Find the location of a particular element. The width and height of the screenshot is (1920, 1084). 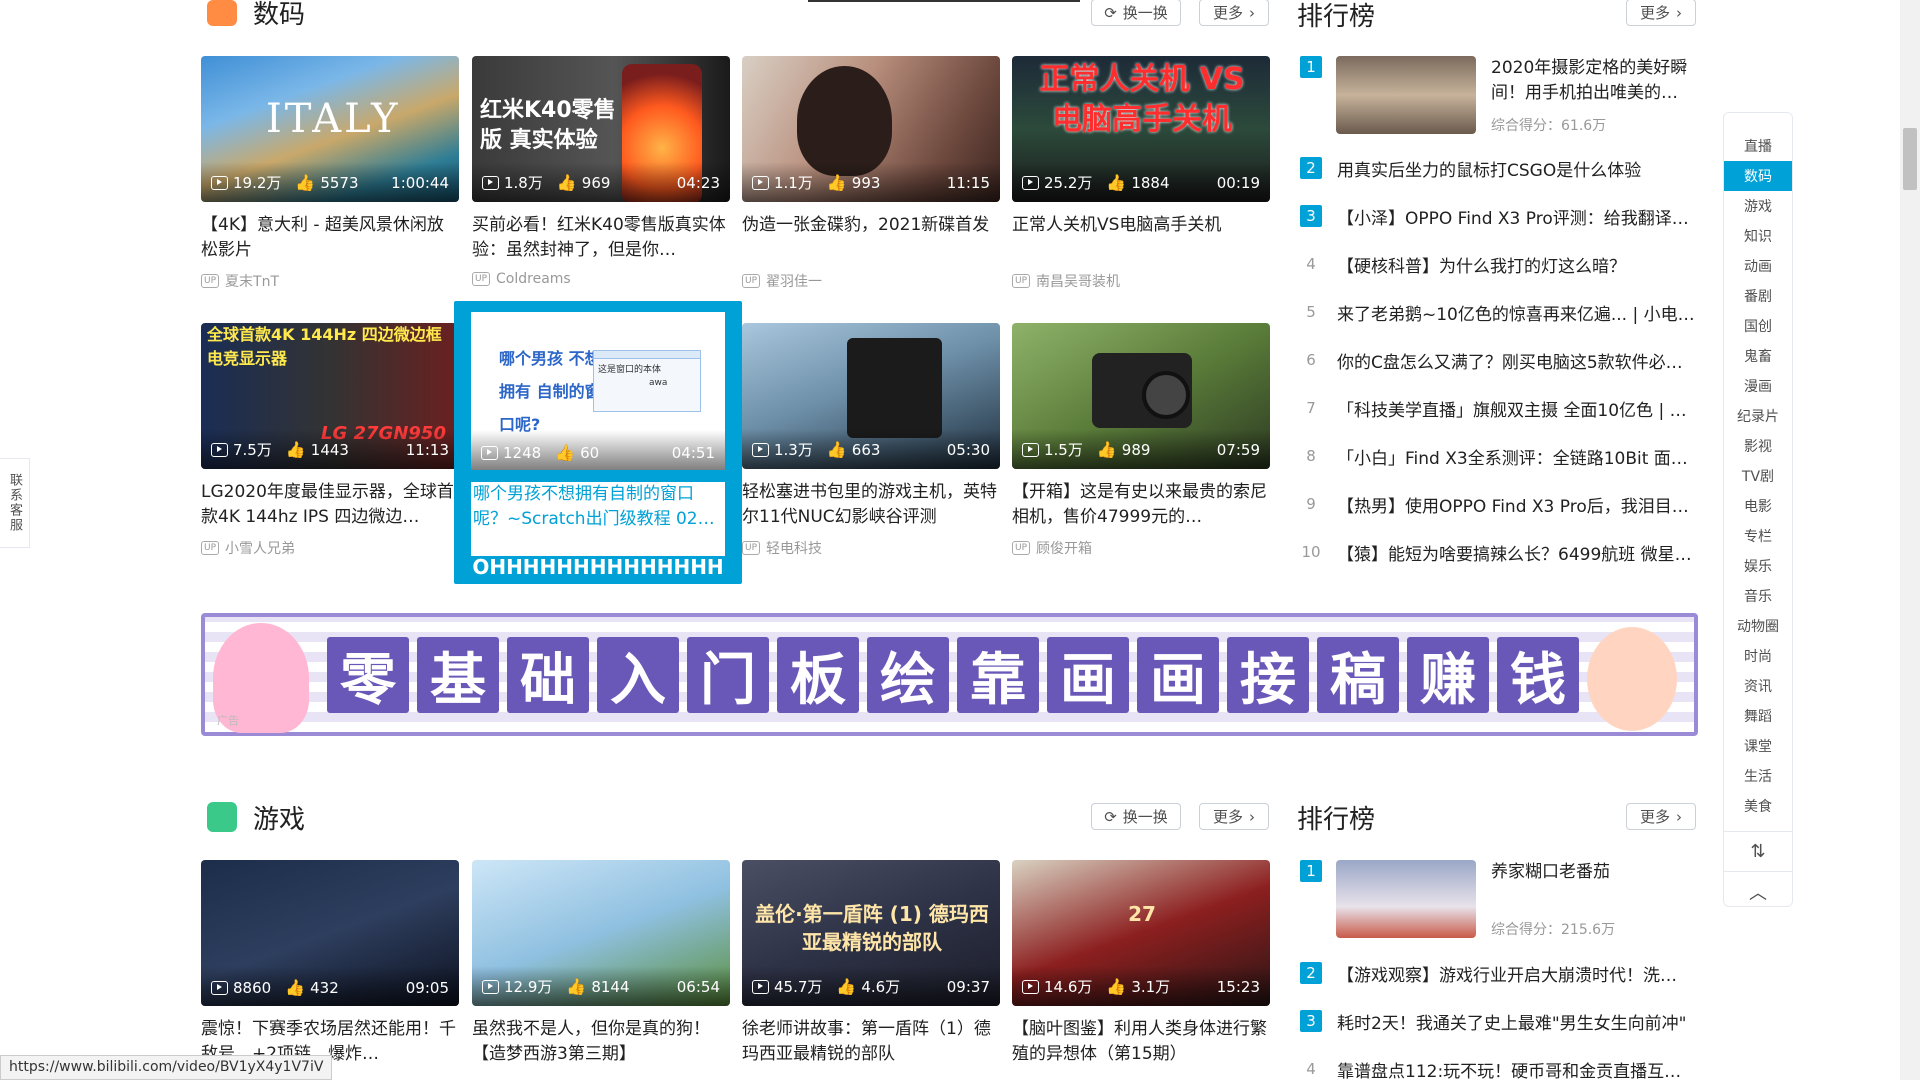

contact-service-tab: 联系客服 is located at coordinates (15, 503).